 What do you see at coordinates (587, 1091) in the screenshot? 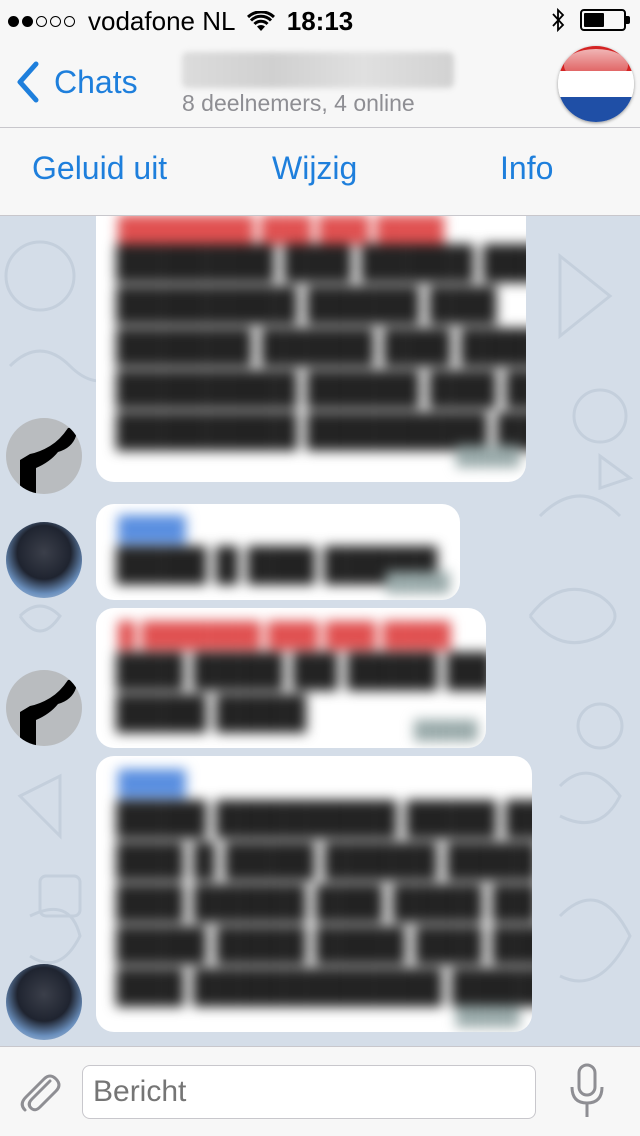
I see `microphone-icon` at bounding box center [587, 1091].